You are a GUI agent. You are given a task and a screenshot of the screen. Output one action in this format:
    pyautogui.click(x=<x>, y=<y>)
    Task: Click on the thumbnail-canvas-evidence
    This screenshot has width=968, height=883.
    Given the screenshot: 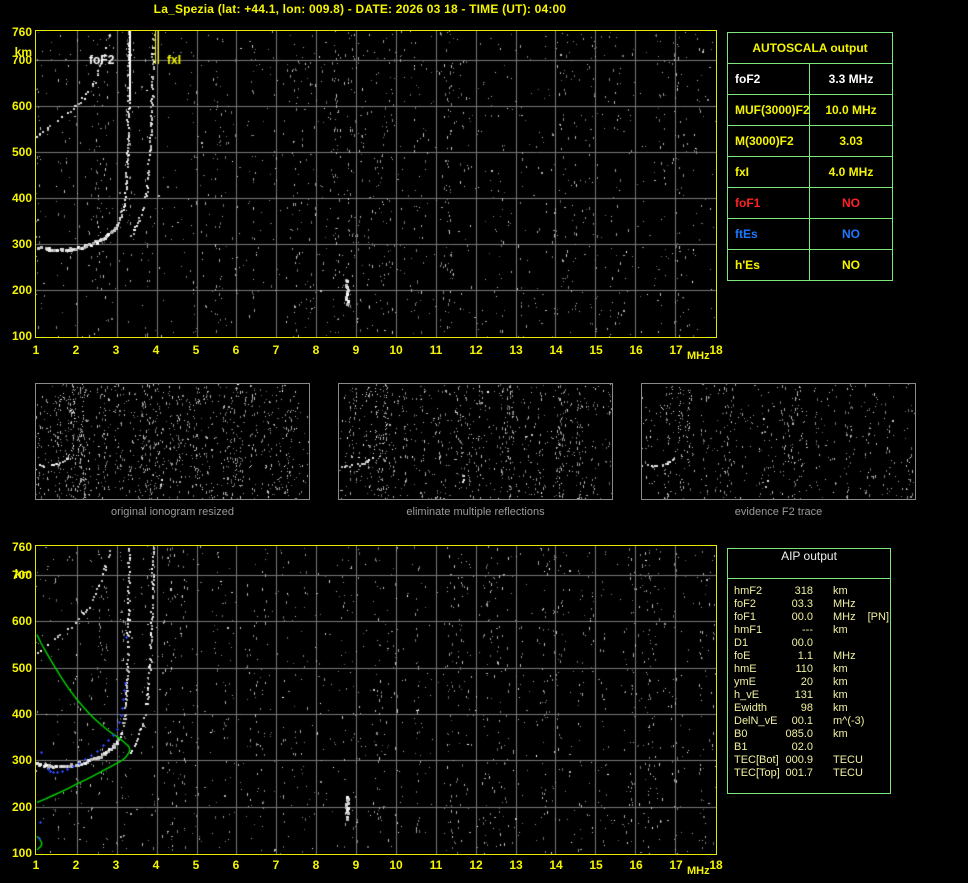 What is the action you would take?
    pyautogui.click(x=778, y=441)
    